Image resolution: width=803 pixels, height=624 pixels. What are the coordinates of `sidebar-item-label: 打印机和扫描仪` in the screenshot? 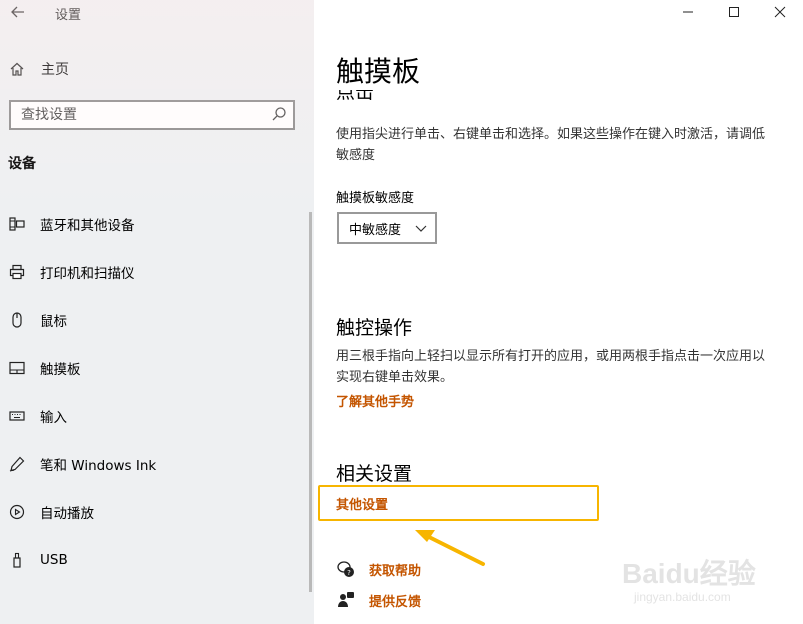 It's located at (87, 274).